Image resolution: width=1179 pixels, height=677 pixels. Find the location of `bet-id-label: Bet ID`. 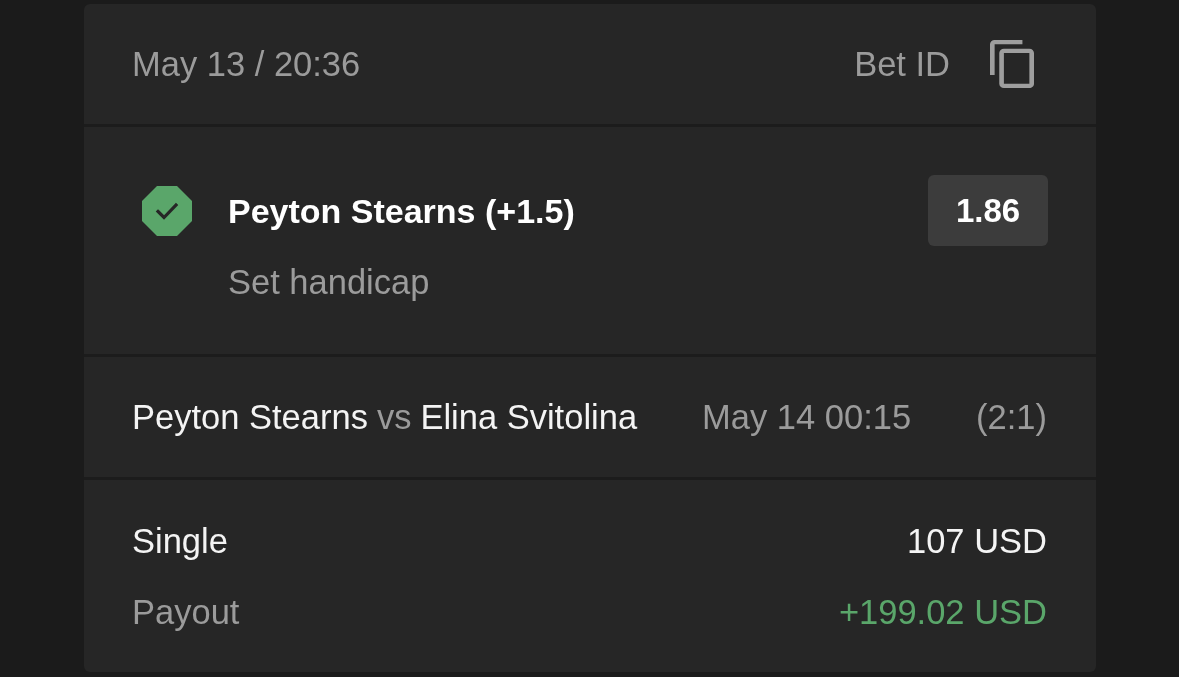

bet-id-label: Bet ID is located at coordinates (902, 64).